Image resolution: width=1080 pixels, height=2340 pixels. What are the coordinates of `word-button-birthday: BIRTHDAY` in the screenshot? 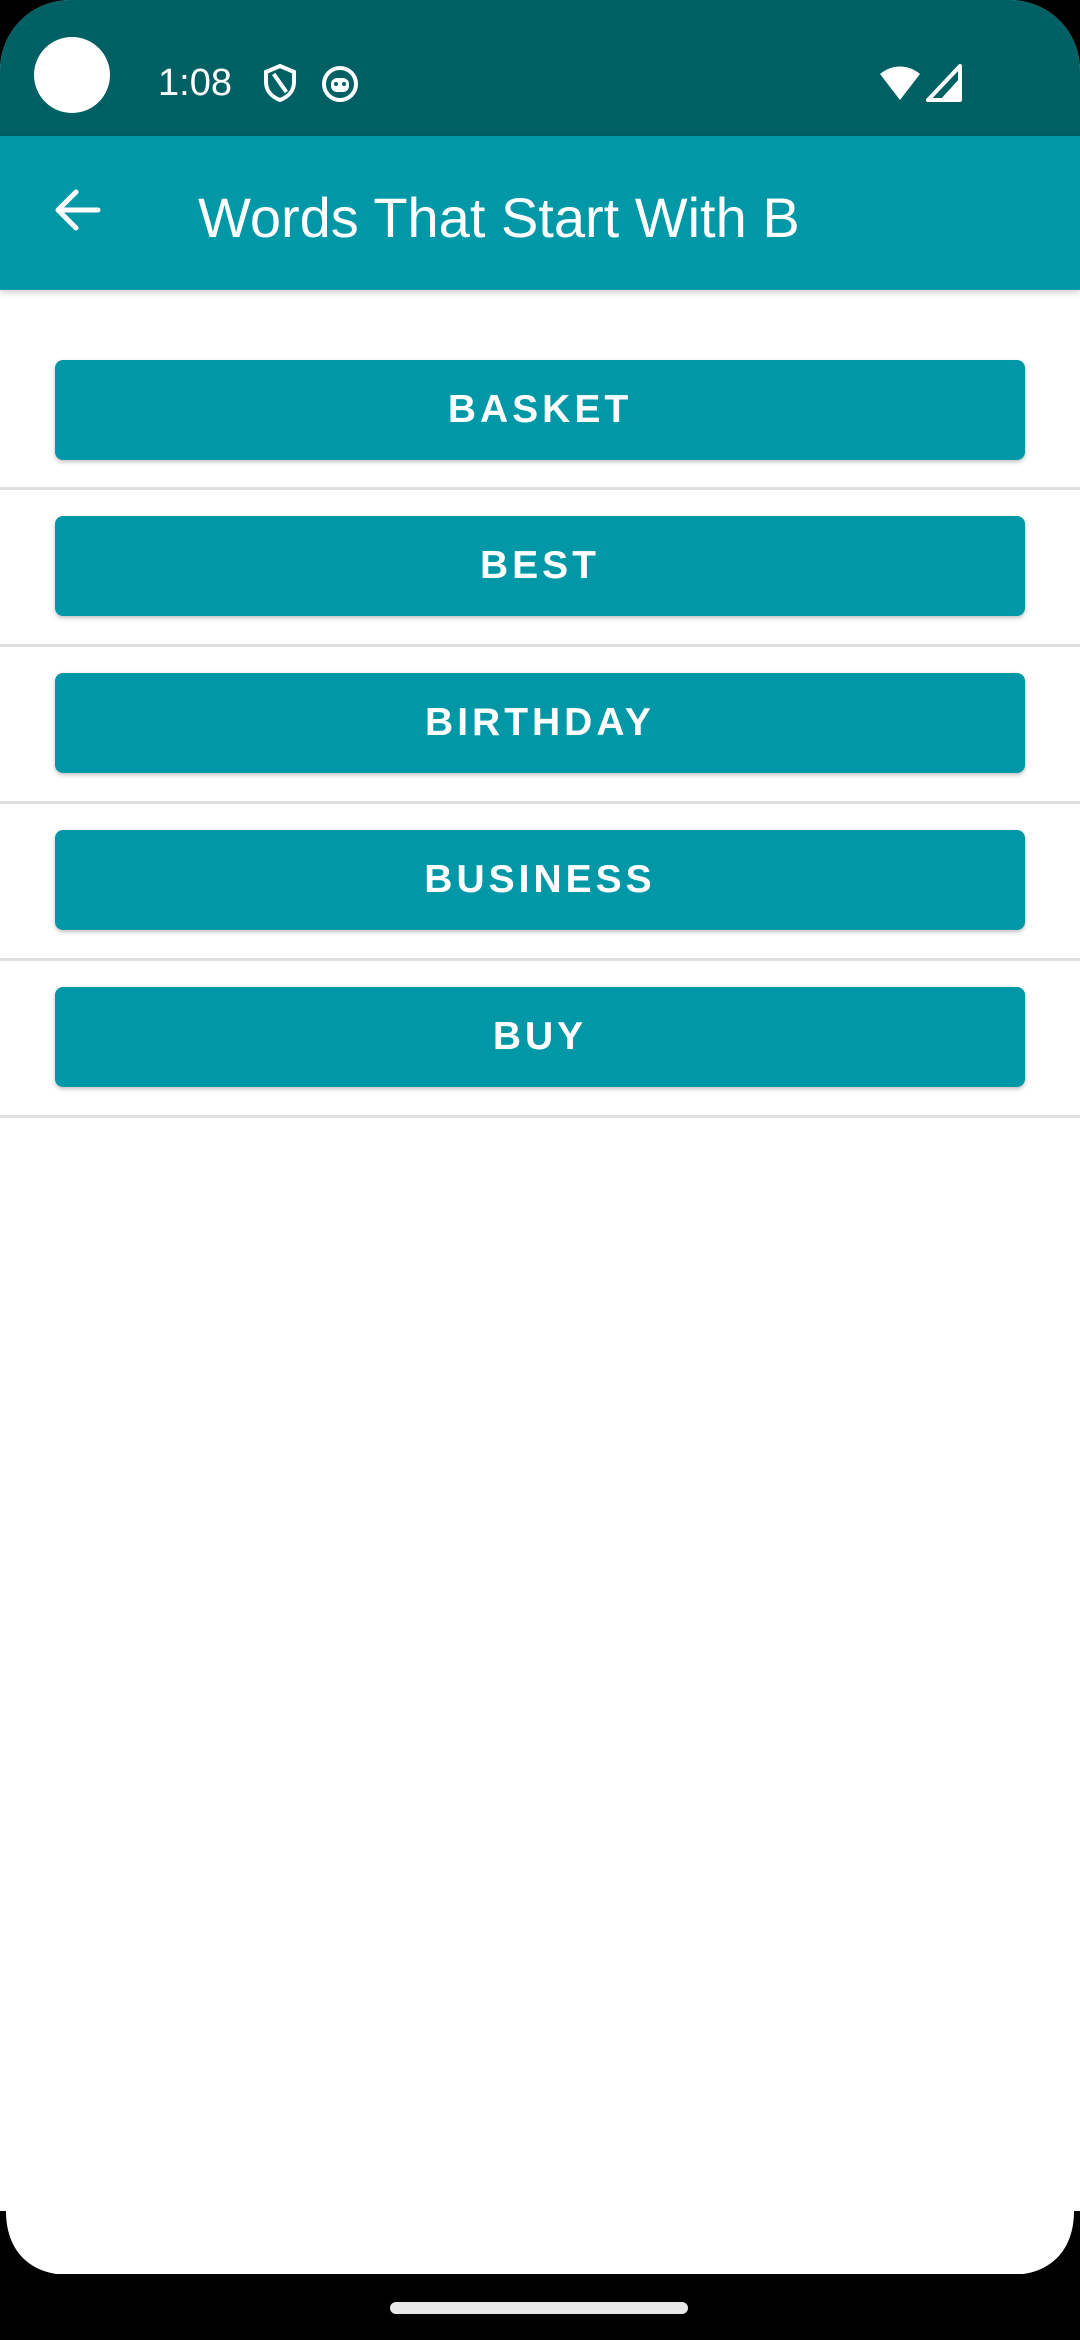 It's located at (540, 723).